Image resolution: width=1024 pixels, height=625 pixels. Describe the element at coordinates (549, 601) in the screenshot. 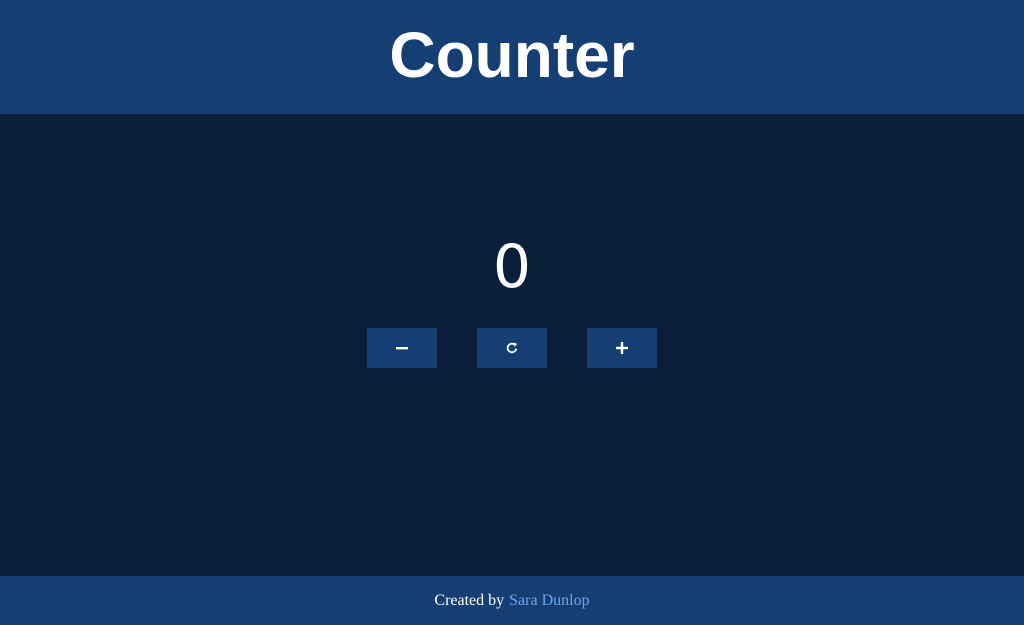

I see `author-link: Sara Dunlop` at that location.